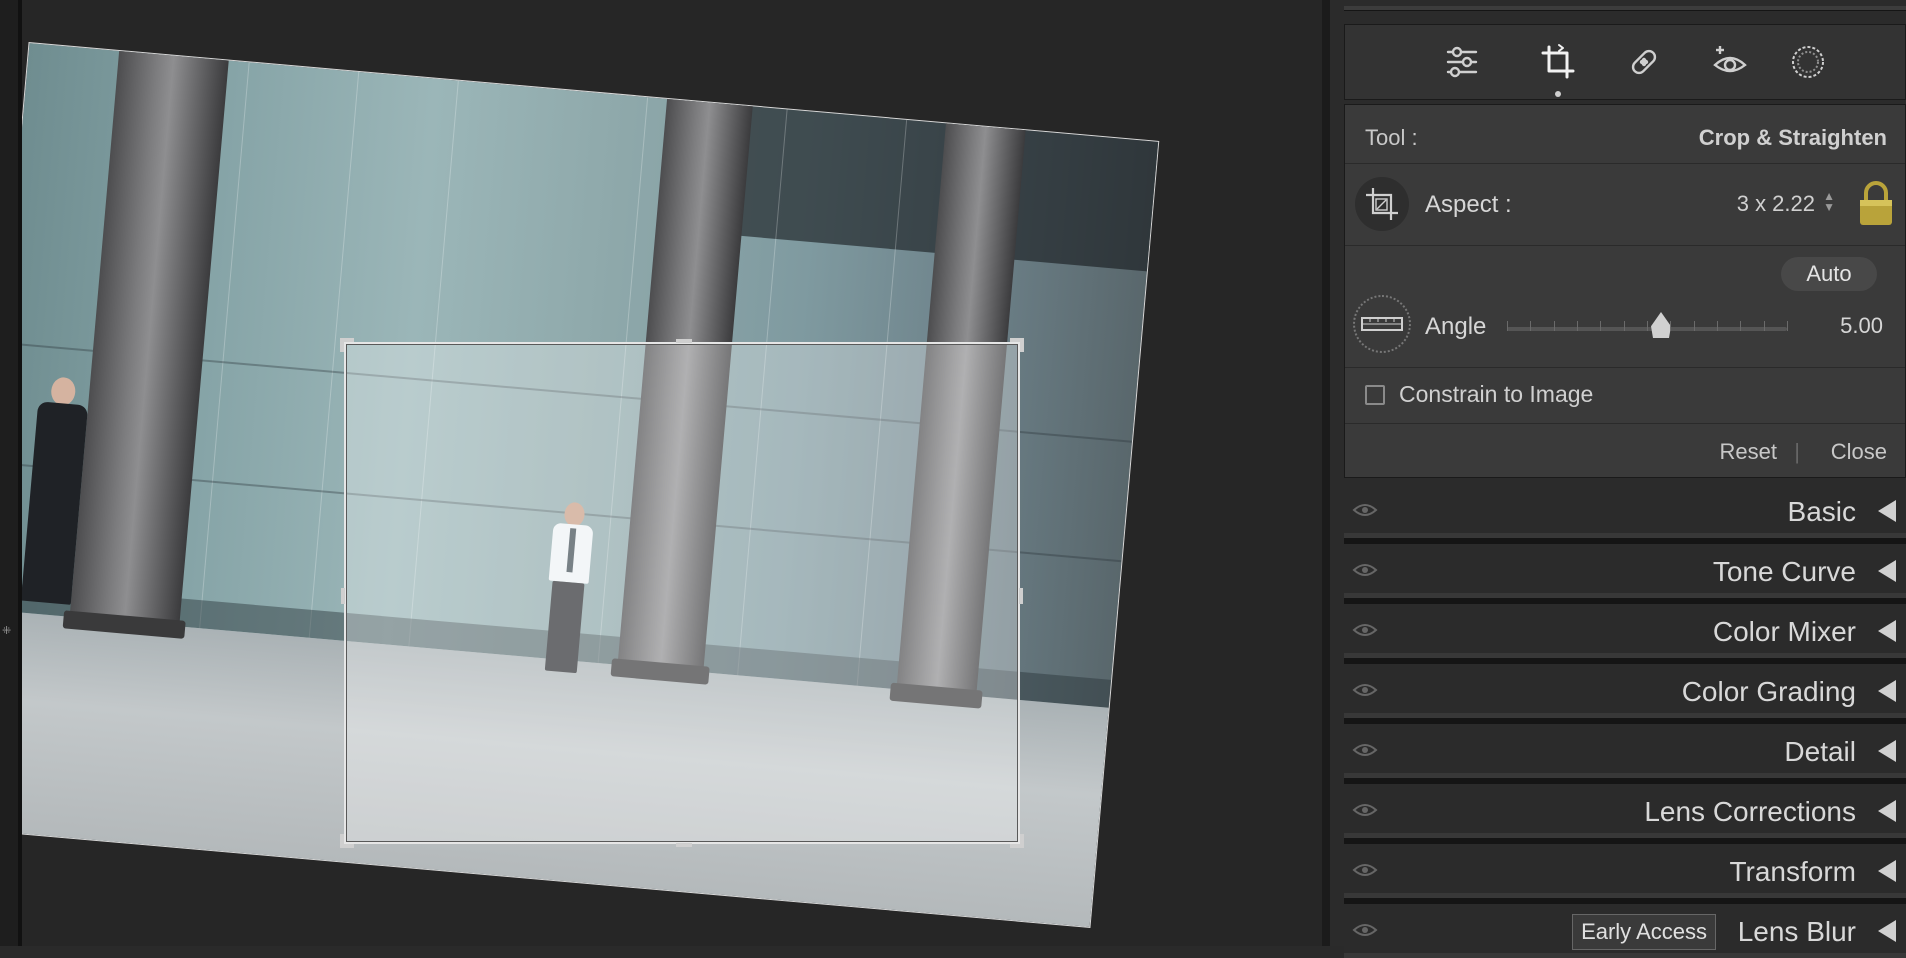 The width and height of the screenshot is (1906, 958). I want to click on section-basic: Basic, so click(1625, 512).